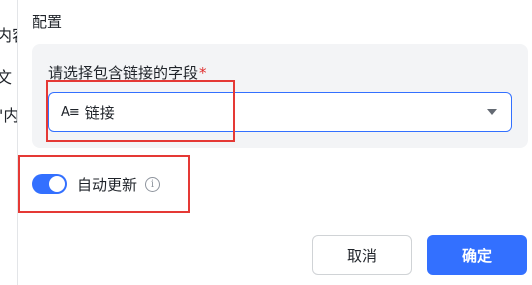  I want to click on left-fragment: "内, so click(9, 115).